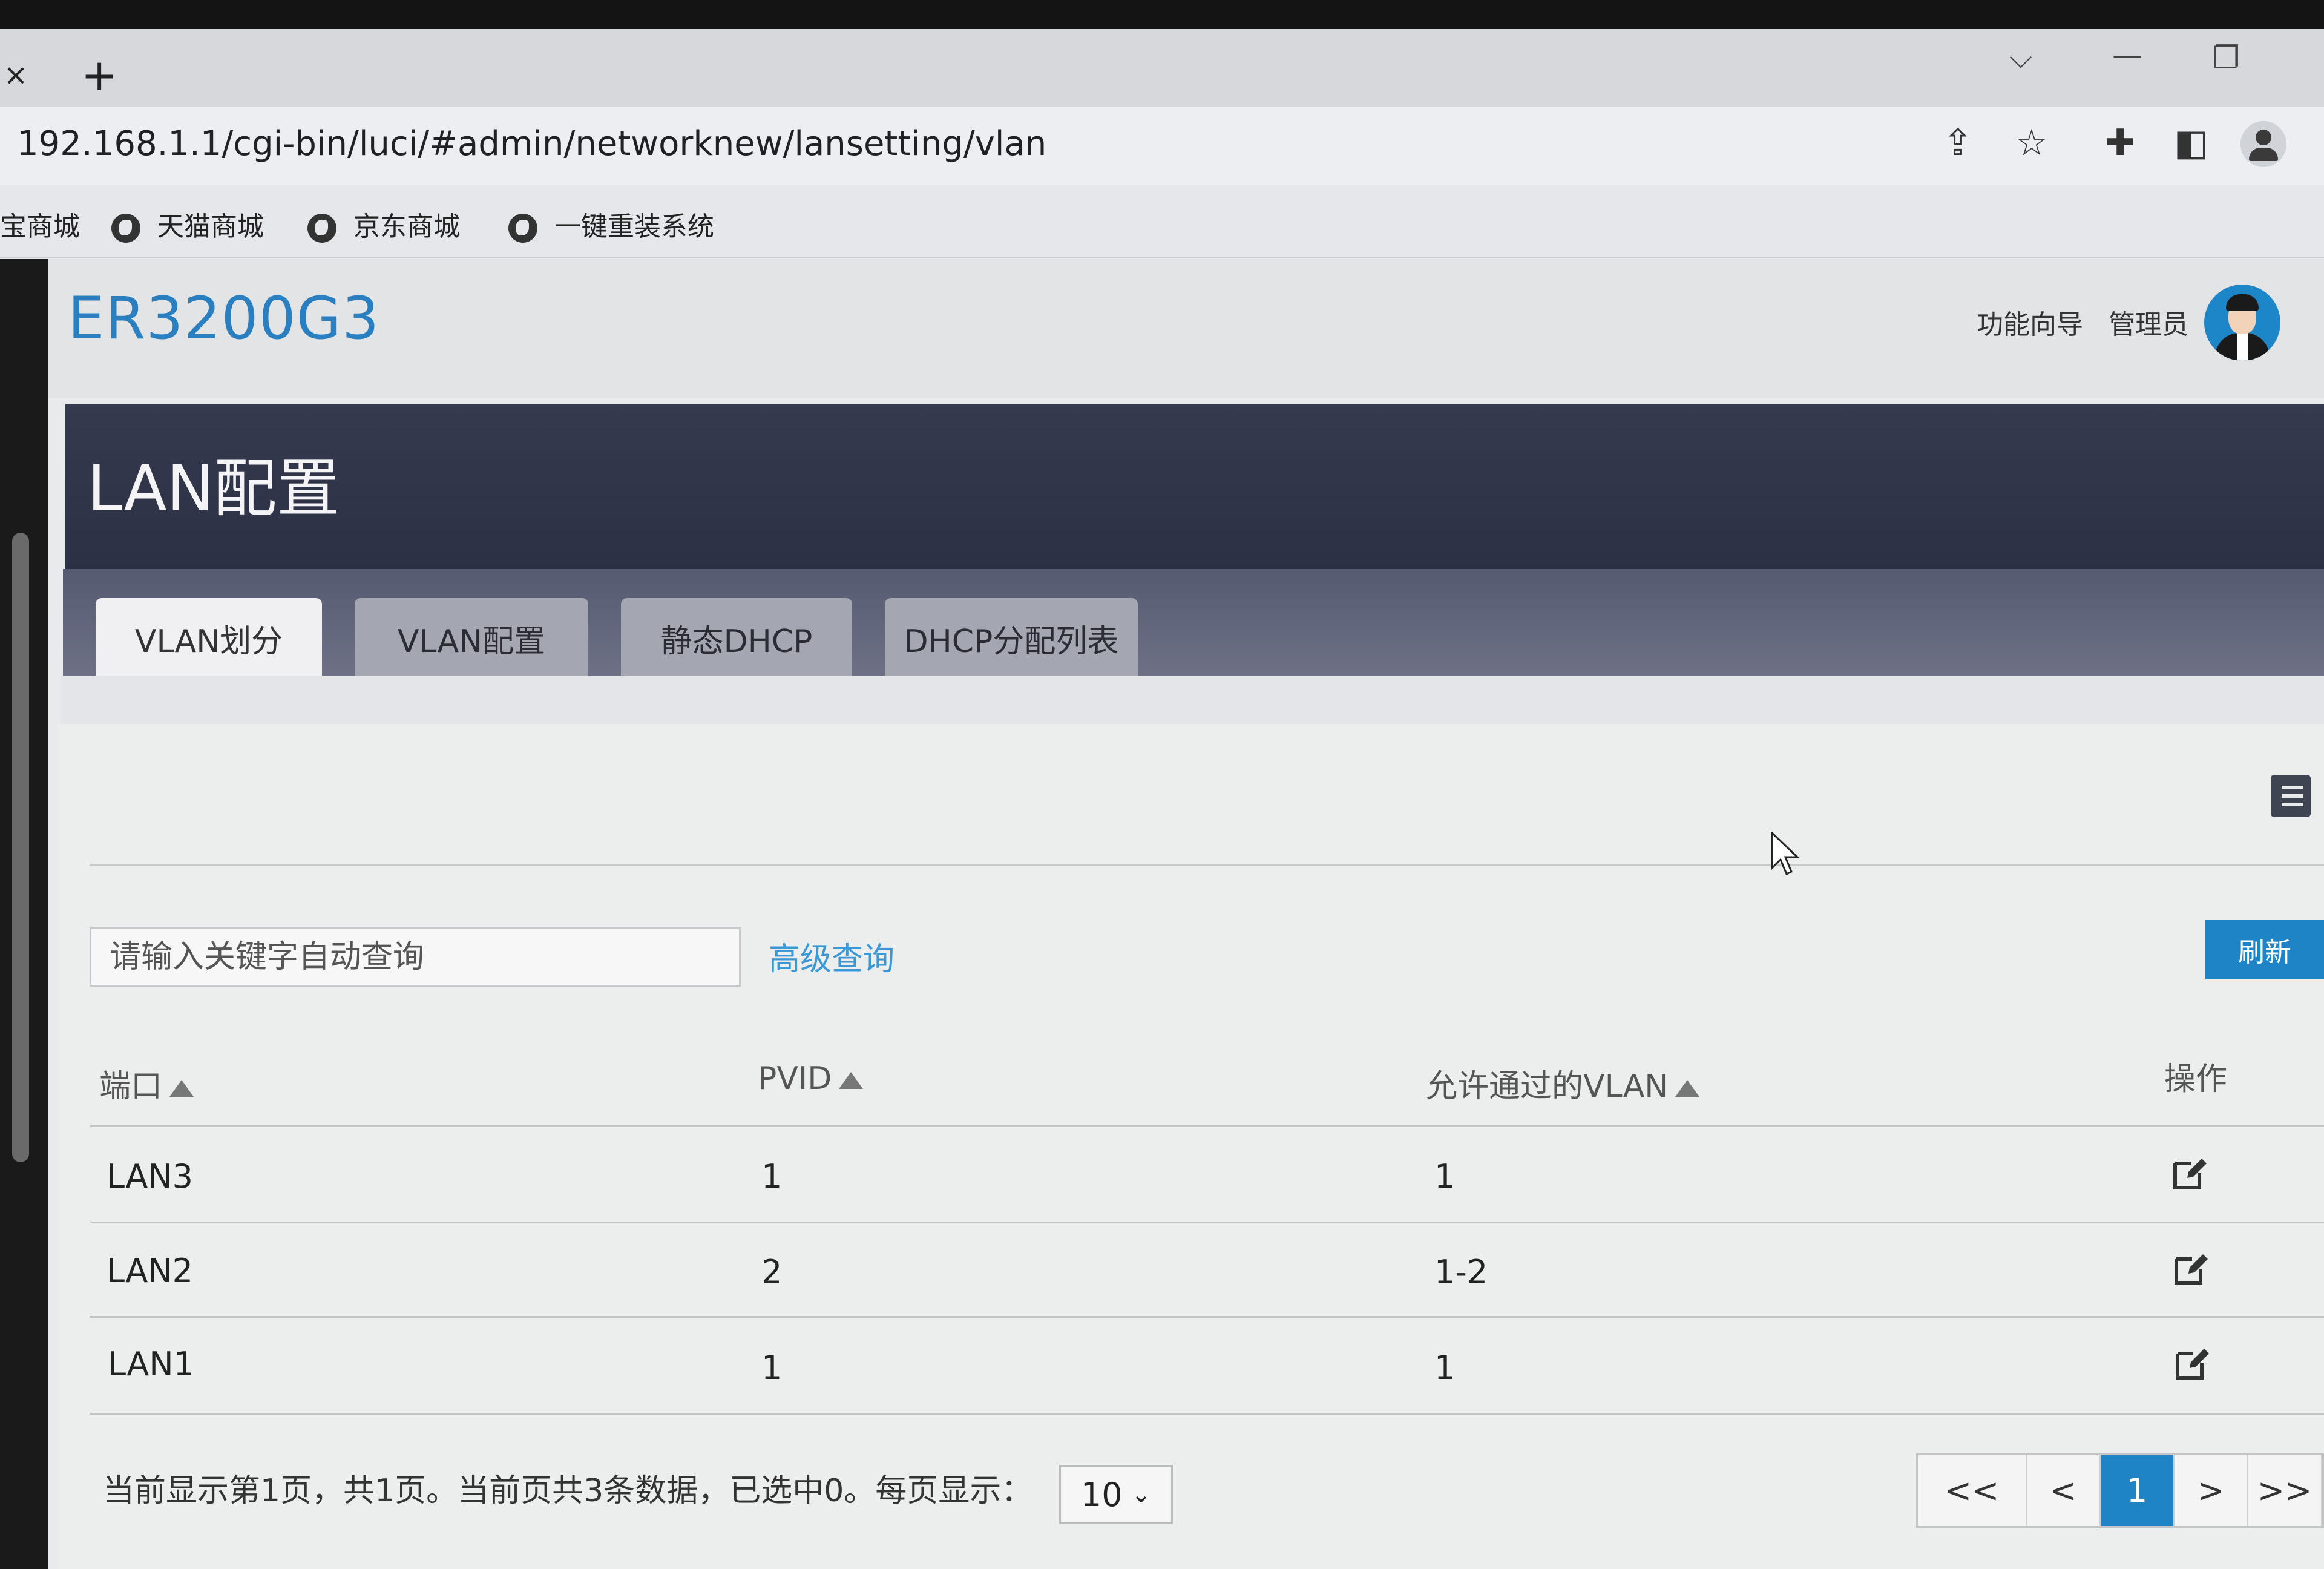 Image resolution: width=2324 pixels, height=1569 pixels. Describe the element at coordinates (568, 1491) in the screenshot. I see `pagination-status: 当前显示第1页，共1页。当前页共3条数据，已选中0。每页显示：` at that location.